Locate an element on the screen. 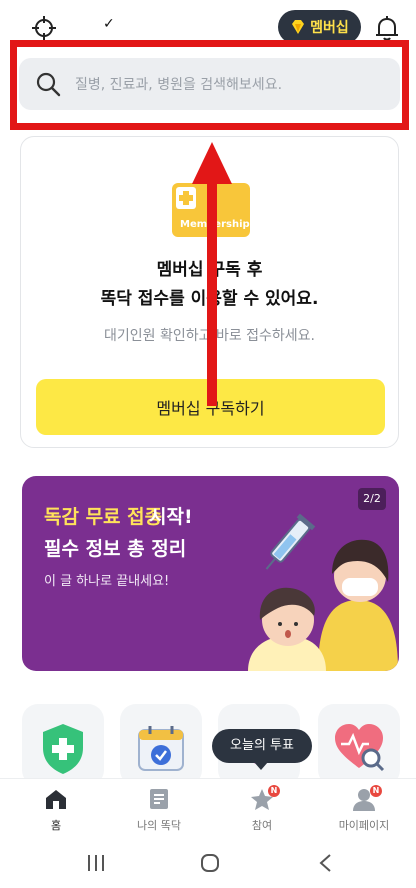 Image resolution: width=416 pixels, height=888 pixels. membership-subtitle: 대기인원 확인하고 바로 접수하세요. is located at coordinates (209, 336).